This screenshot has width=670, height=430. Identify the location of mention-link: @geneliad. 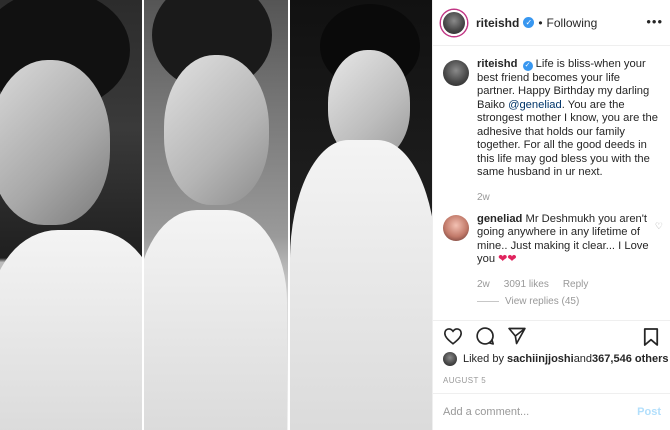
(535, 105).